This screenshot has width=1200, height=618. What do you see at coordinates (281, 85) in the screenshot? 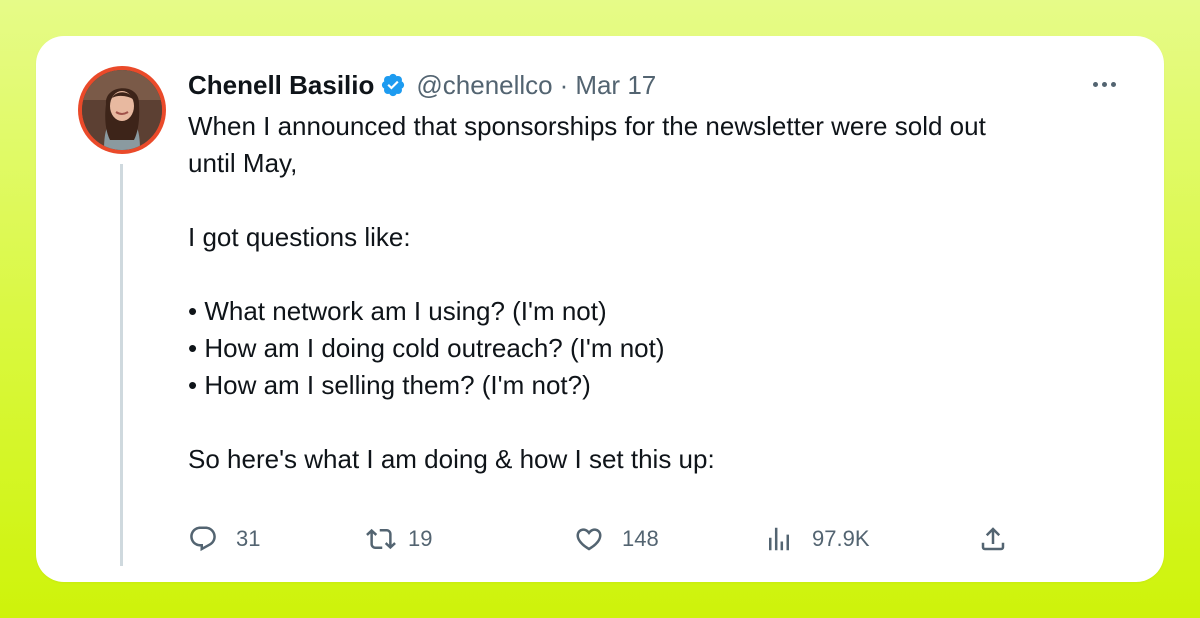
I see `author-name: Chenell Basilio` at bounding box center [281, 85].